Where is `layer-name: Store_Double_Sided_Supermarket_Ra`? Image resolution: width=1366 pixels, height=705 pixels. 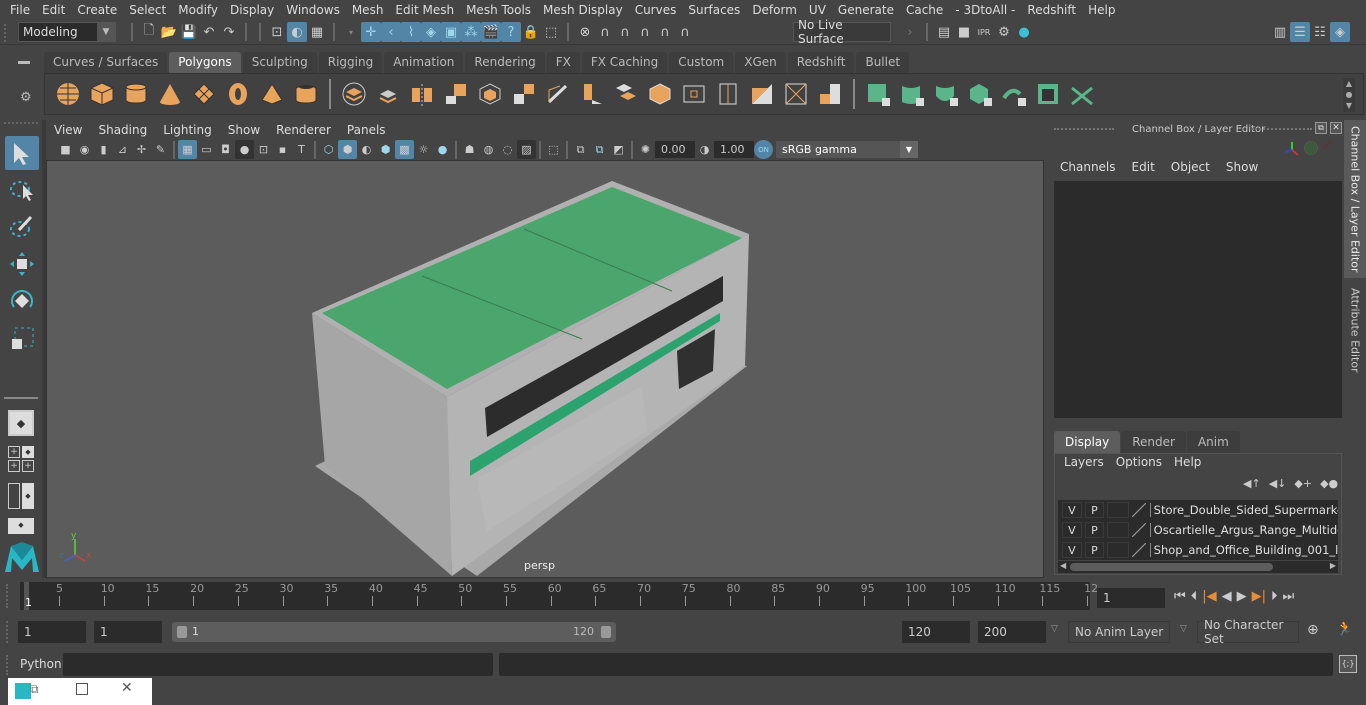 layer-name: Store_Double_Sided_Supermarket_Ra is located at coordinates (1243, 510).